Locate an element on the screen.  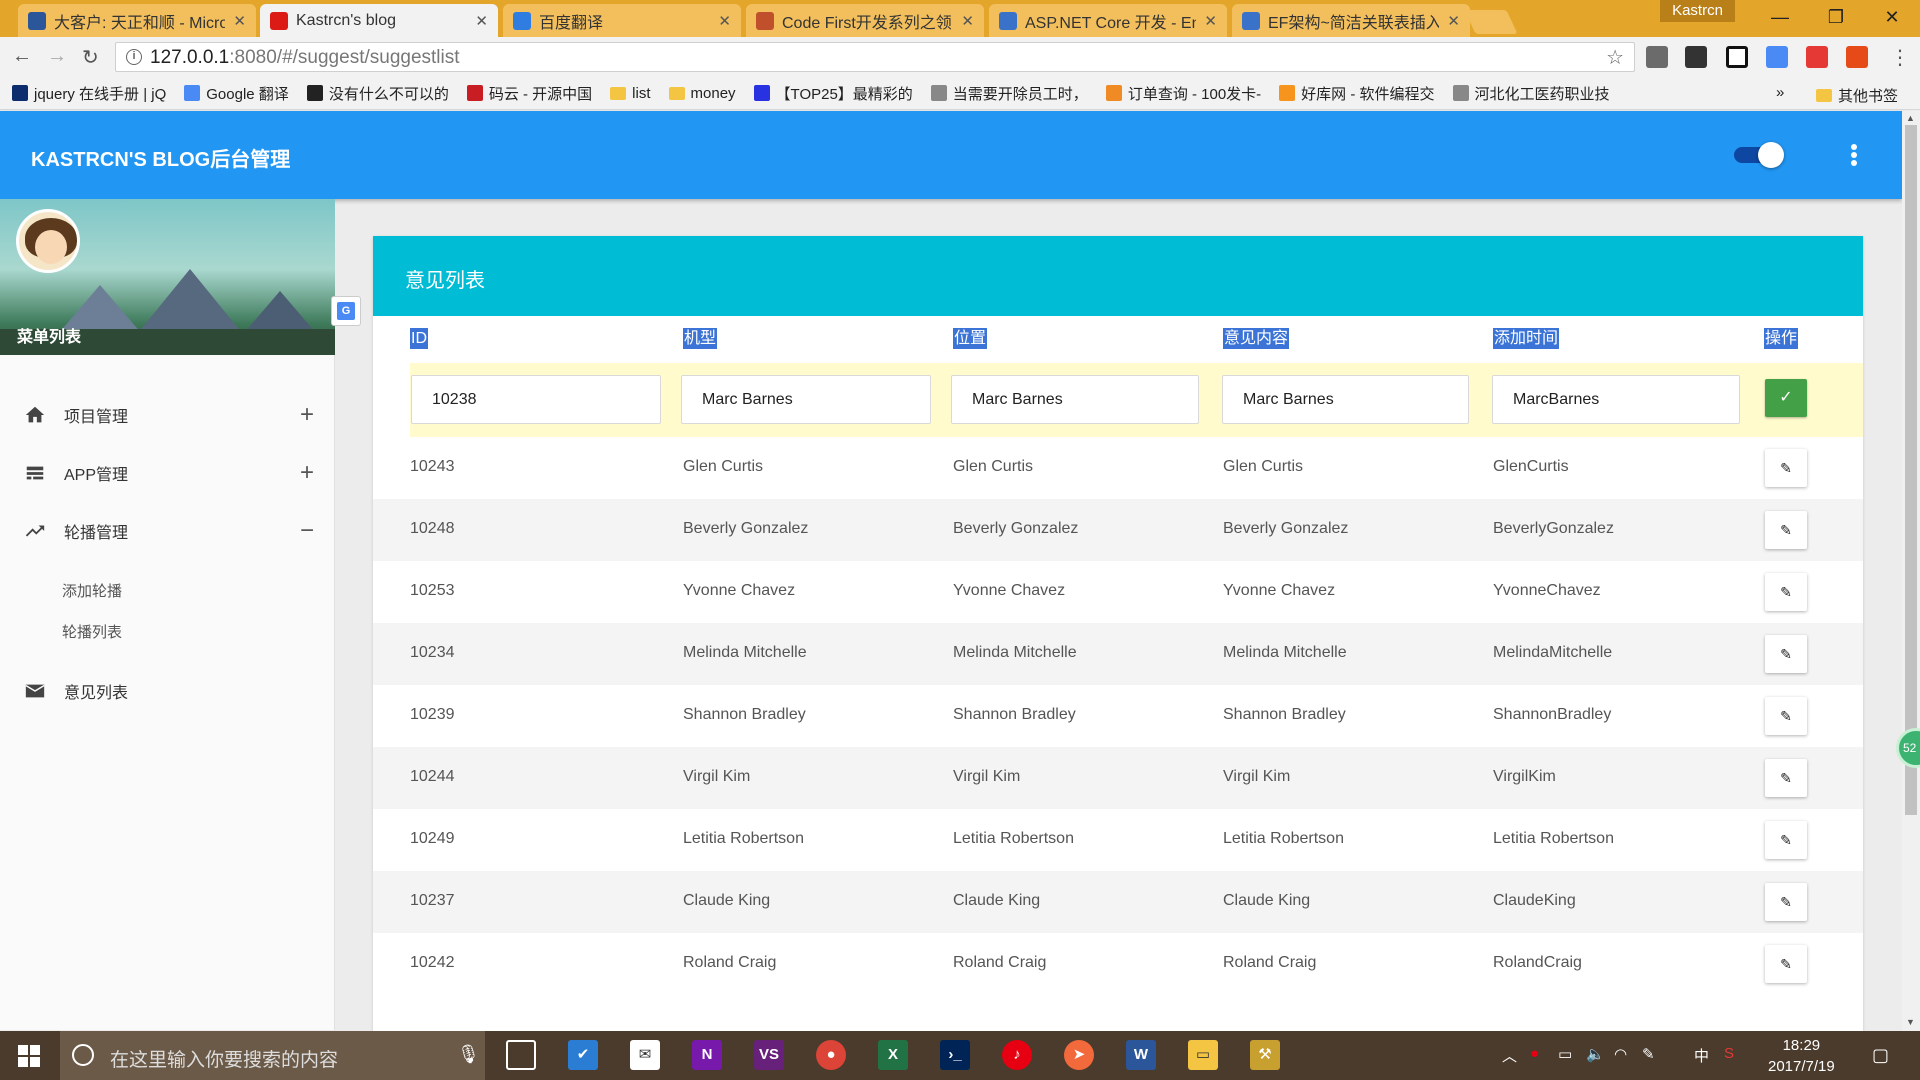
excel-icon: X is located at coordinates (893, 1055).